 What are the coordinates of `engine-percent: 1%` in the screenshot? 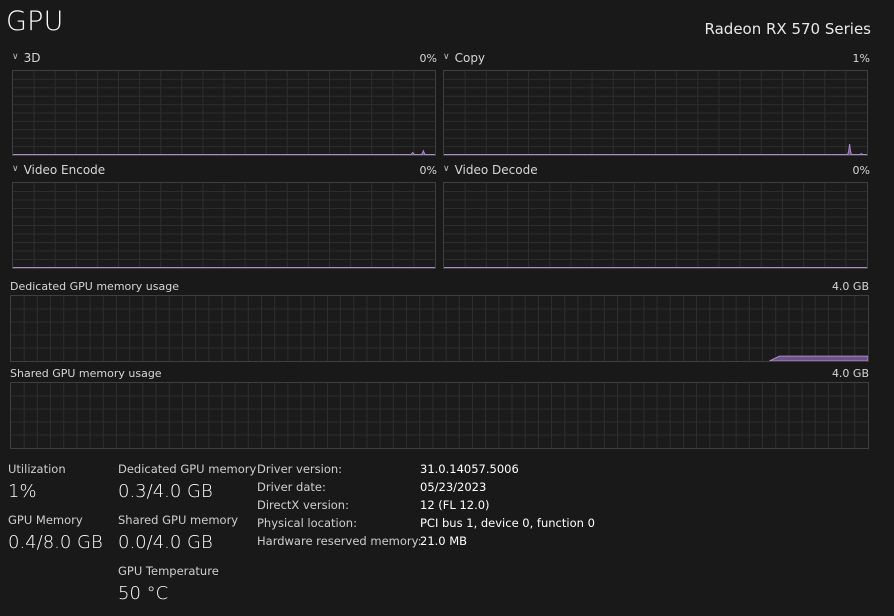 It's located at (861, 58).